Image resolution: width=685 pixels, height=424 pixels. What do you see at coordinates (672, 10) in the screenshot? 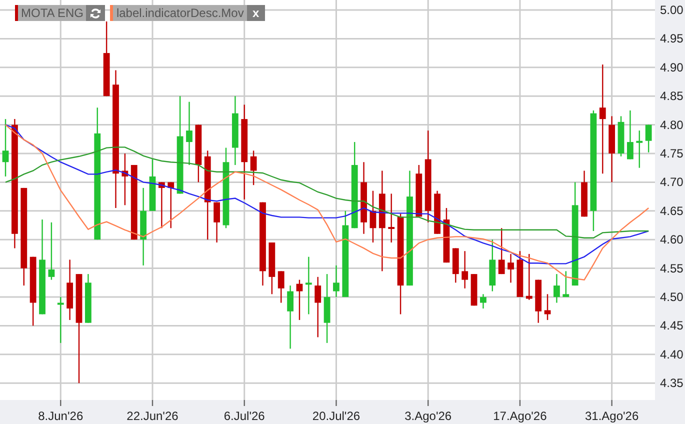
I see `axis-label: 5.00` at bounding box center [672, 10].